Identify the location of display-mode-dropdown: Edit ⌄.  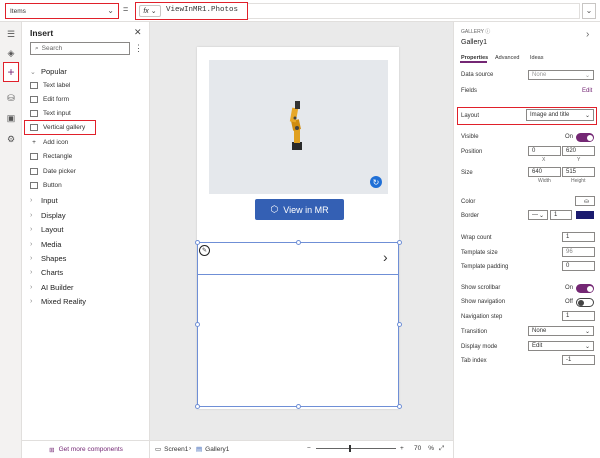
(561, 346).